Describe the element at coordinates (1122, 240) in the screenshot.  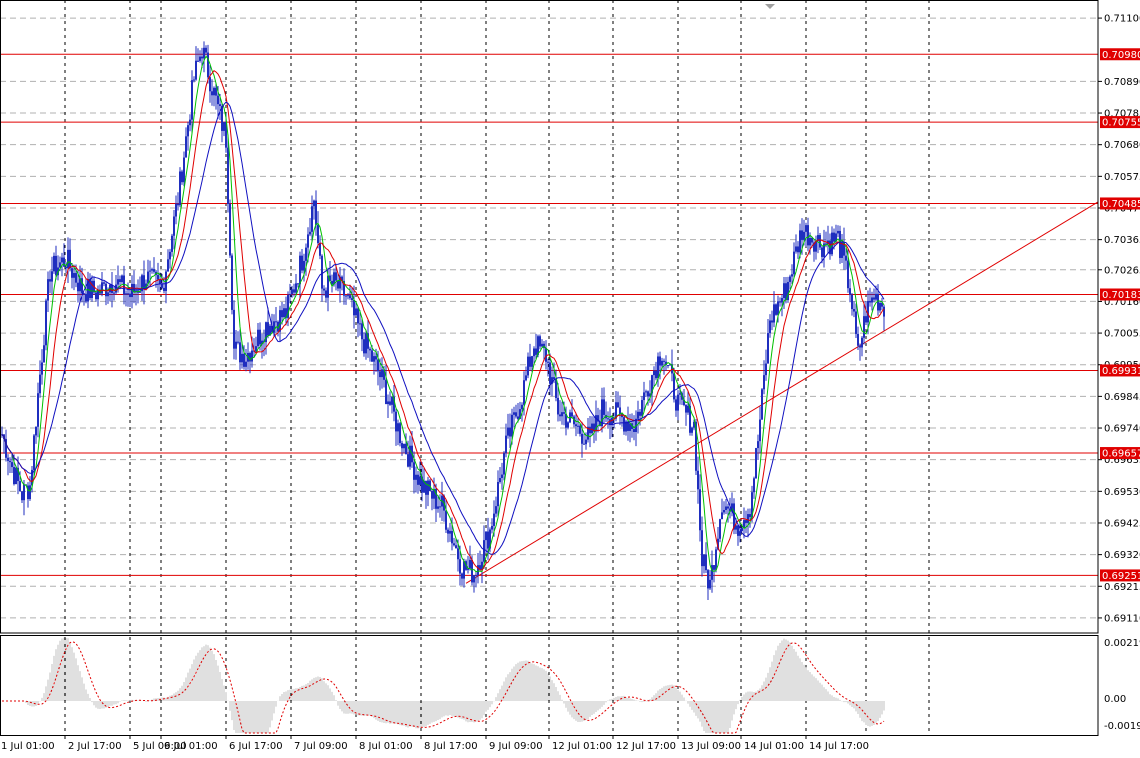
I see `y-tick-label: 0.70365` at that location.